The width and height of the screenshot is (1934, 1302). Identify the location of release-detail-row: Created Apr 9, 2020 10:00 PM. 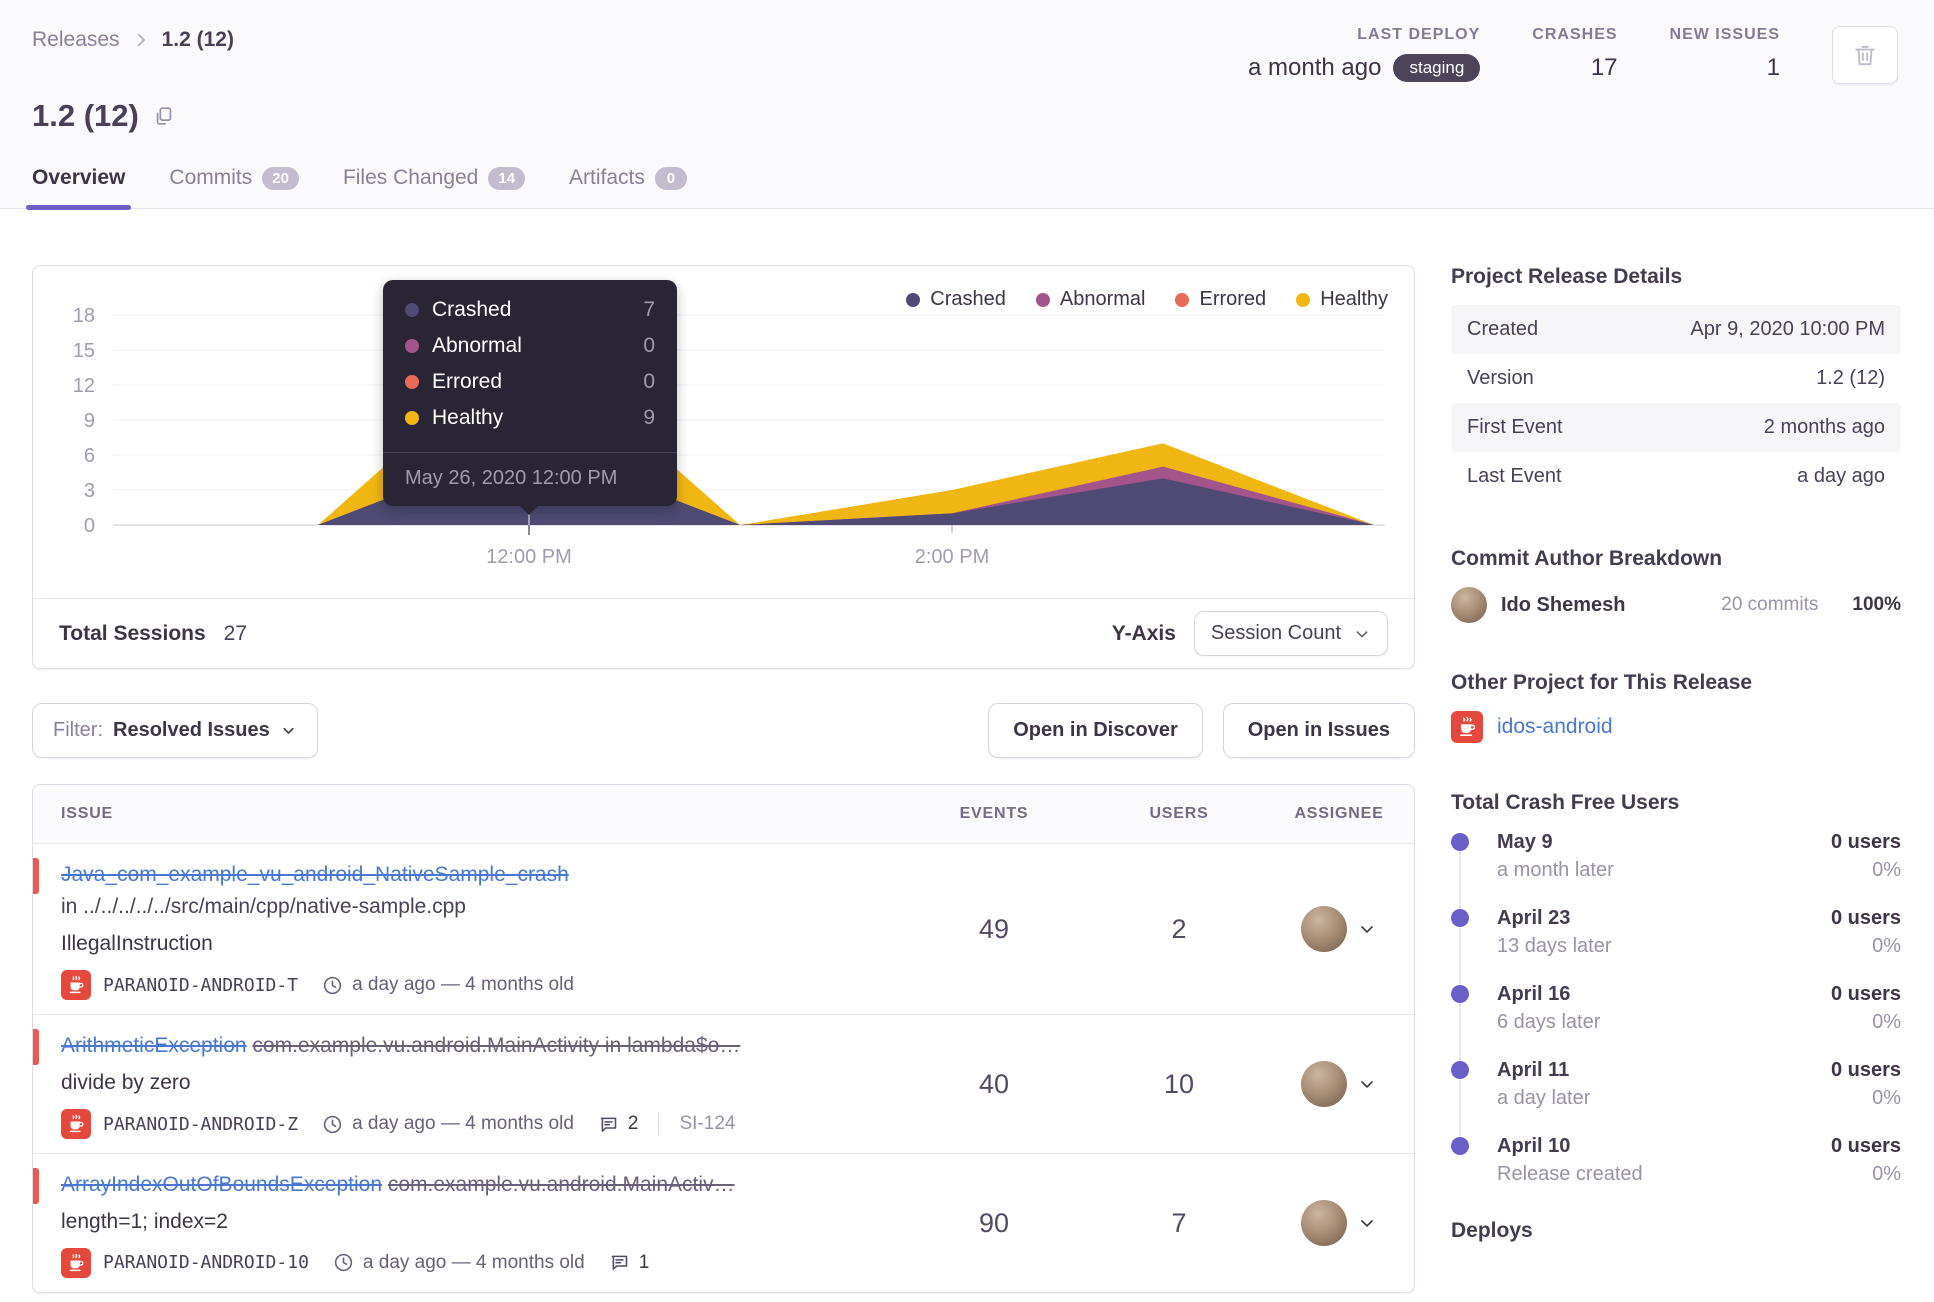
(1676, 329).